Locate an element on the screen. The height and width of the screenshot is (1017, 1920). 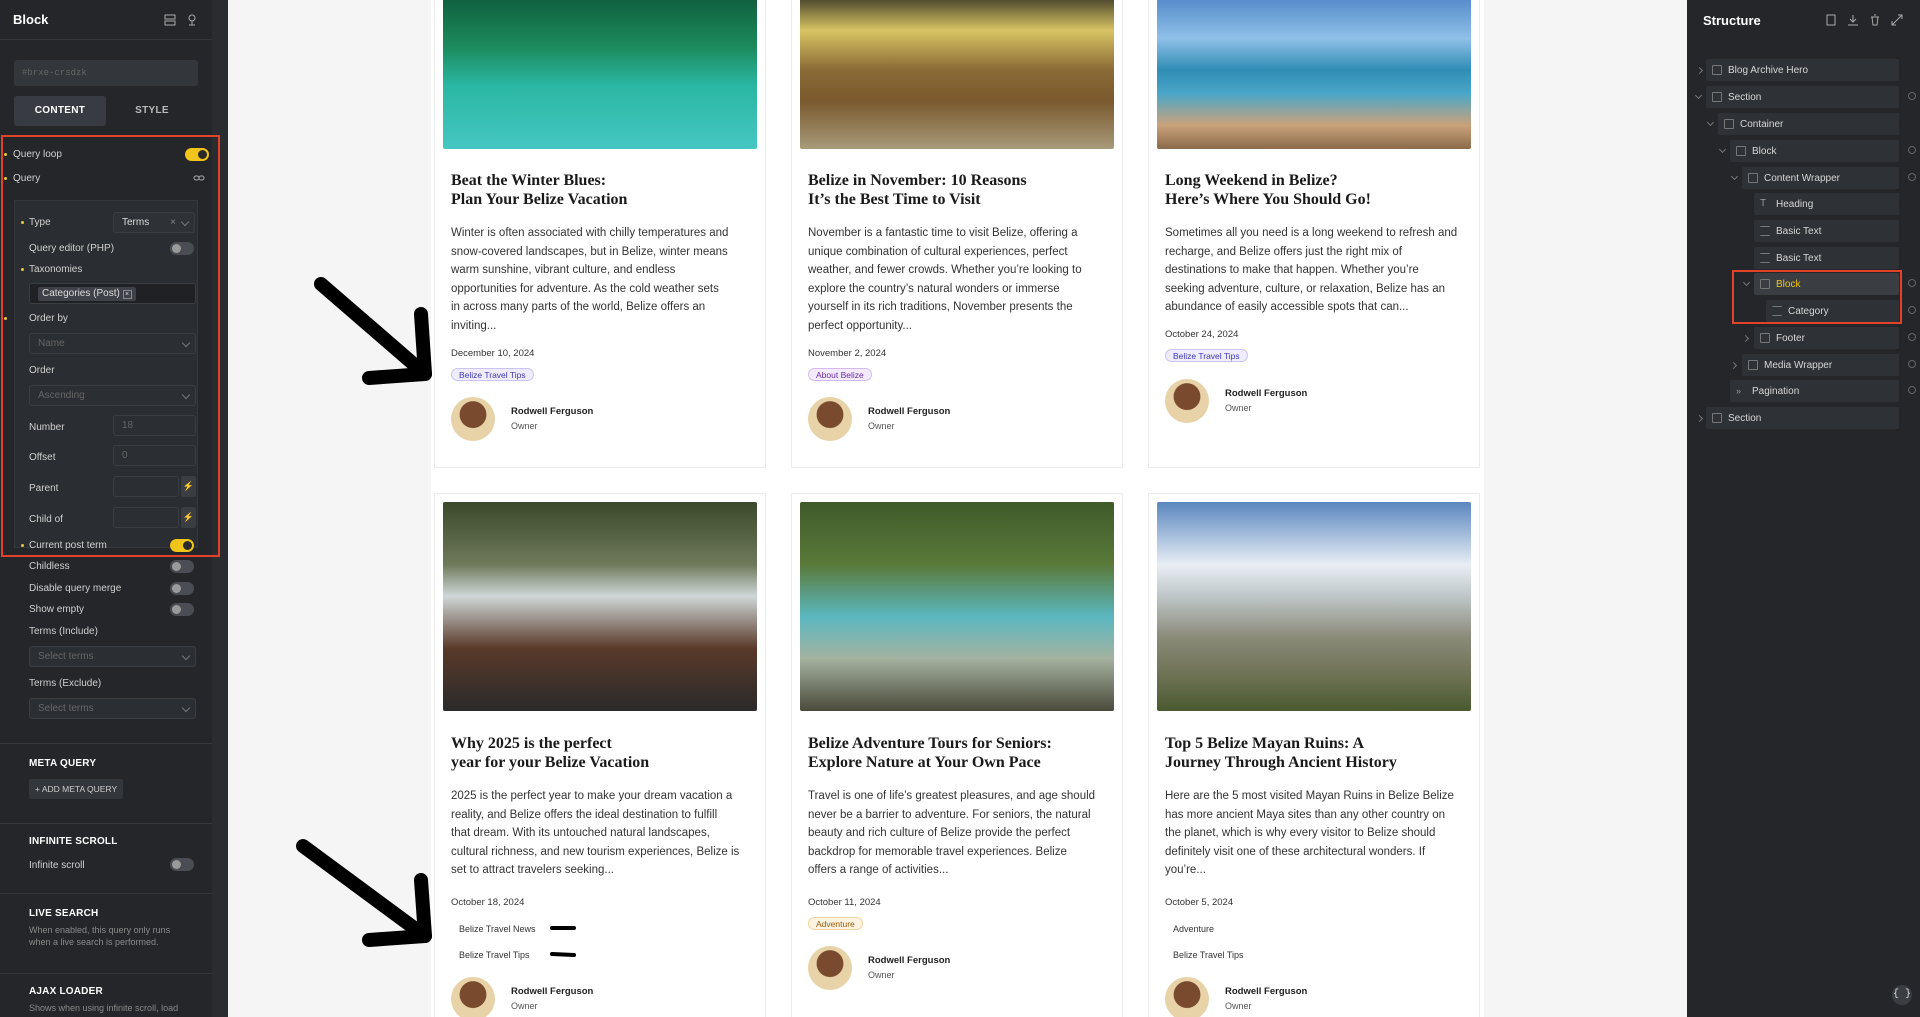
terms-exclude-select: Select terms is located at coordinates (112, 708).